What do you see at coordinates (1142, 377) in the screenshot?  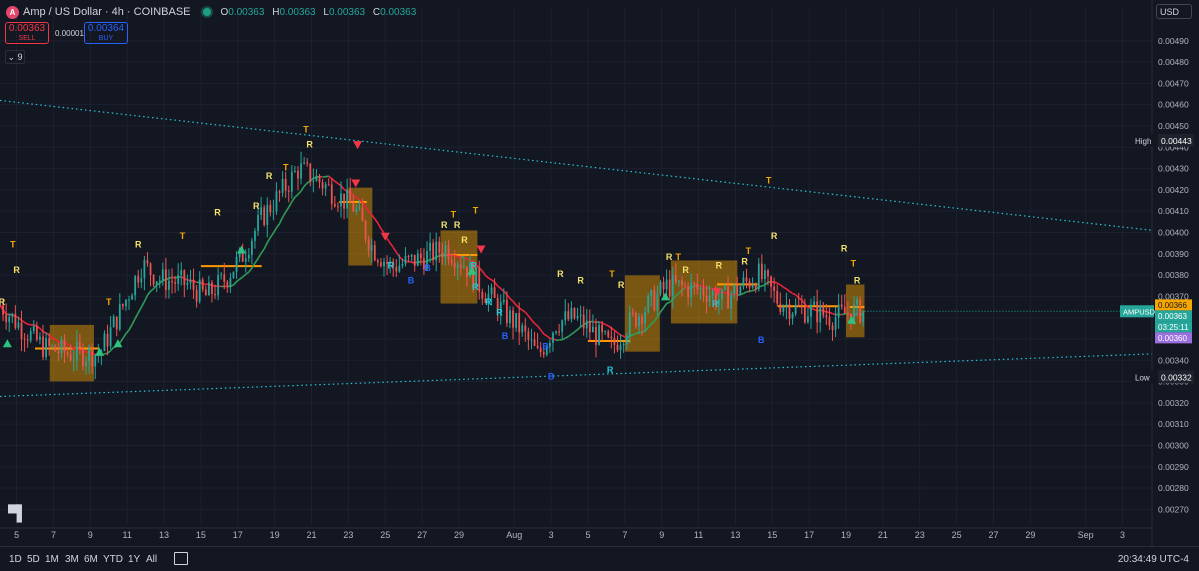 I see `low-label: Low` at bounding box center [1142, 377].